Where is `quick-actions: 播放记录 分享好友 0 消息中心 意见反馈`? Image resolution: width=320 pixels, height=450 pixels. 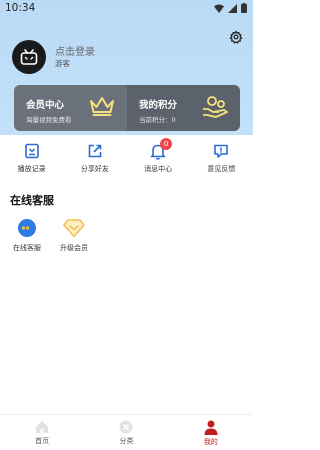 quick-actions: 播放记录 分享好友 0 消息中心 意见反馈 is located at coordinates (126, 159).